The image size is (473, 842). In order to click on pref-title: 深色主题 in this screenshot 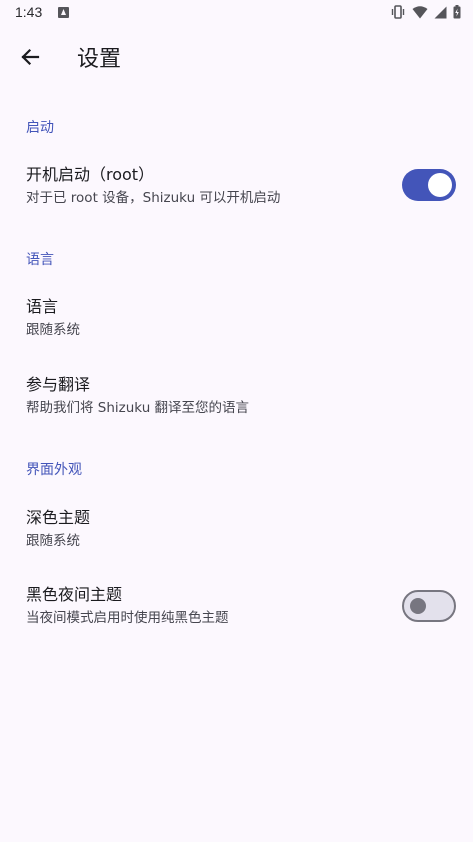, I will do `click(58, 517)`.